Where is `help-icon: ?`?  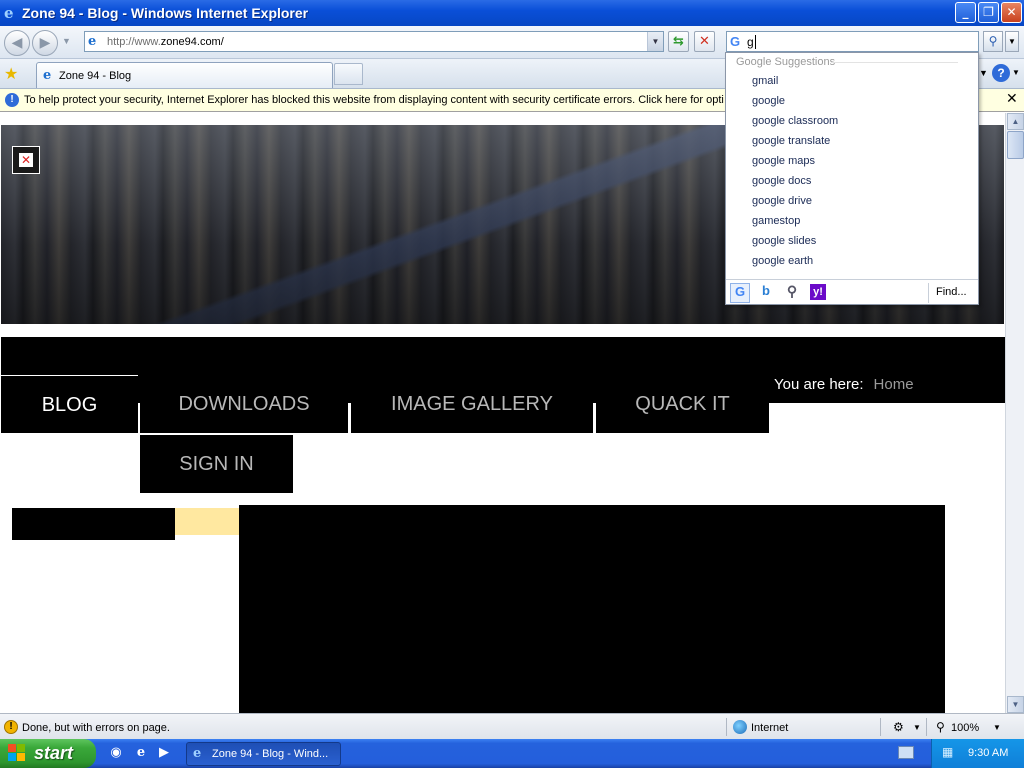 help-icon: ? is located at coordinates (1001, 73).